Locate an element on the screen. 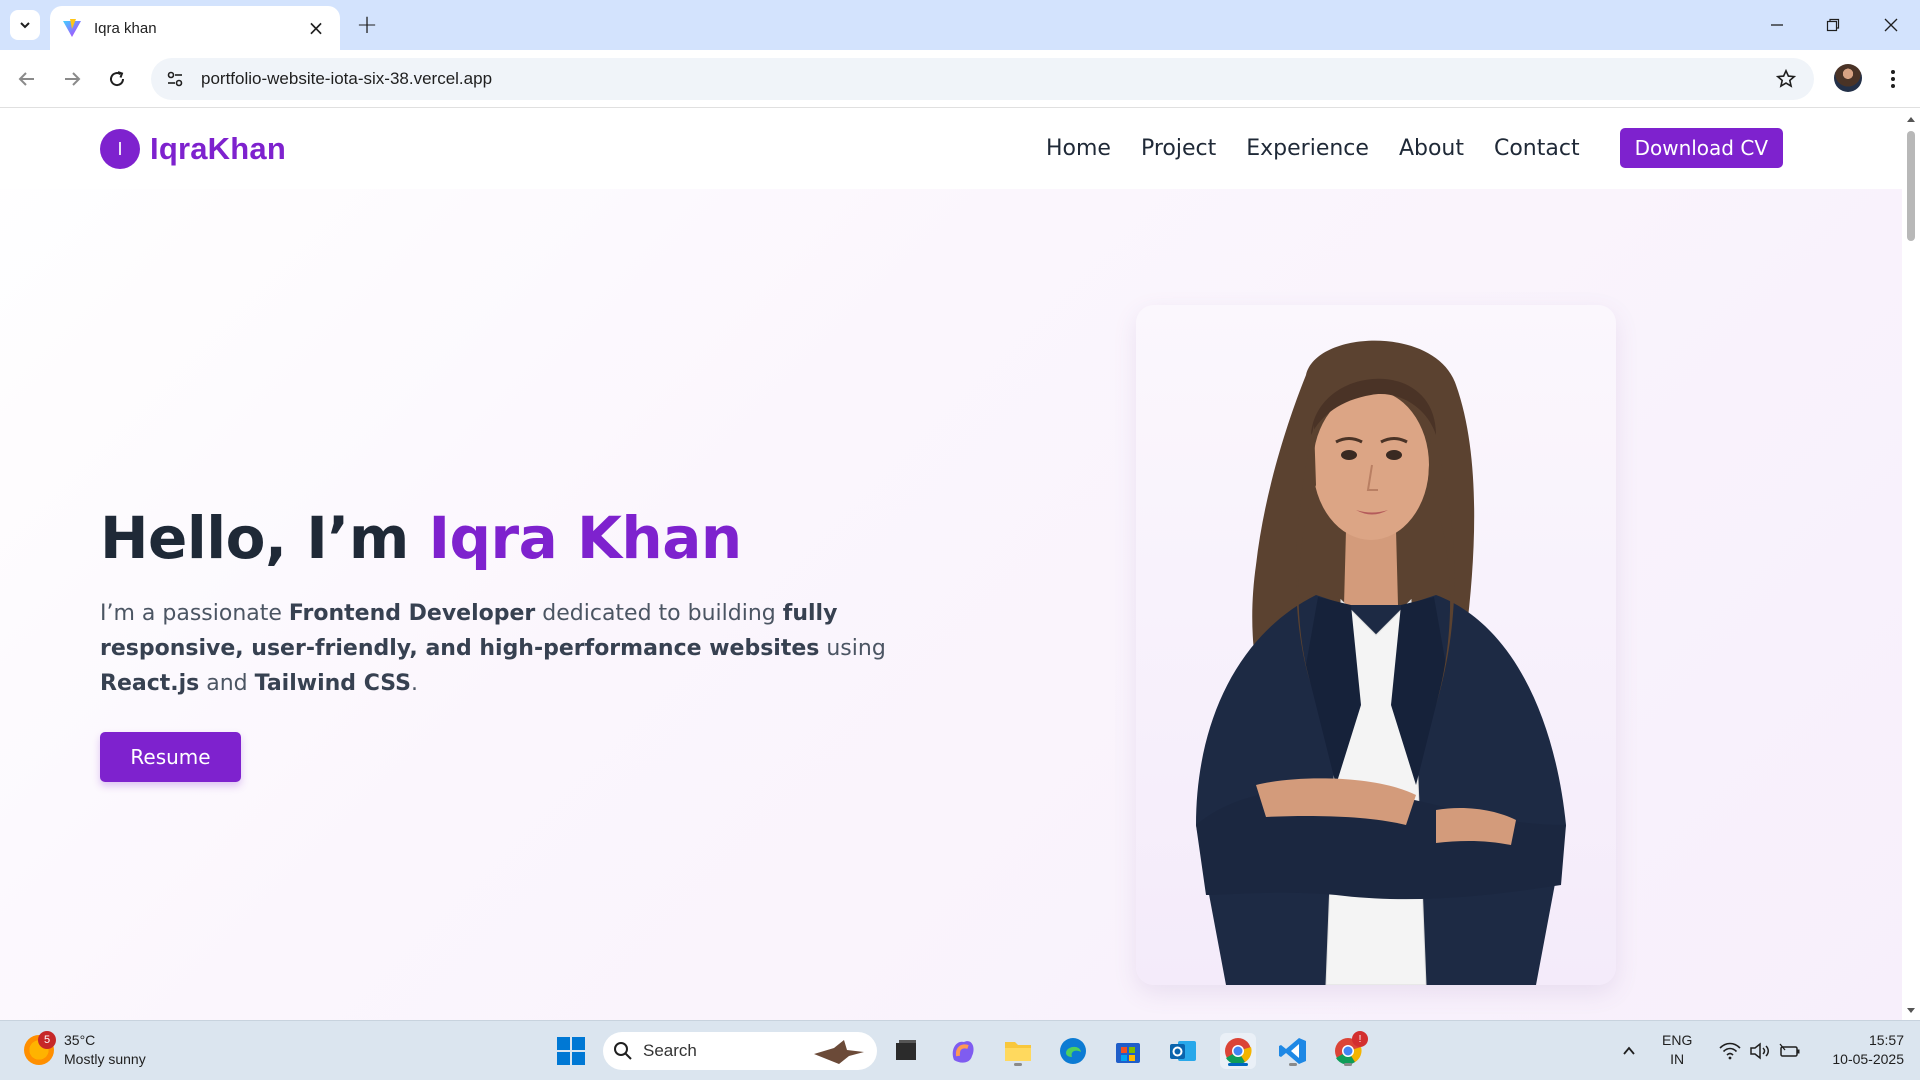 This screenshot has height=1080, width=1920. hero-greeting: Hello, I’m is located at coordinates (264, 538).